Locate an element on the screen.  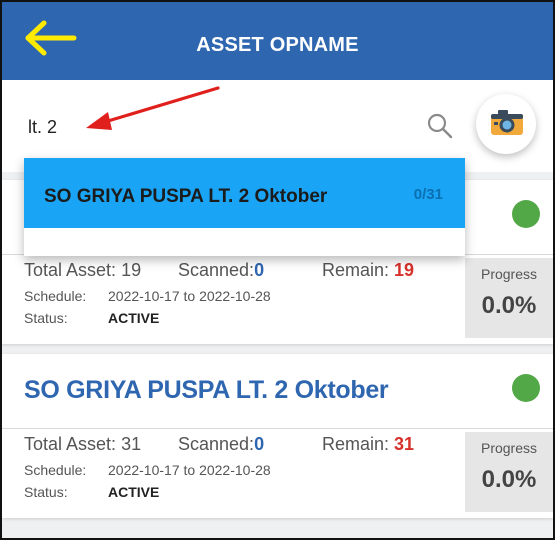
autocomplete-dropdown: SO GRIYA PUSPA LT. 2 Oktober 0/31 is located at coordinates (244, 207).